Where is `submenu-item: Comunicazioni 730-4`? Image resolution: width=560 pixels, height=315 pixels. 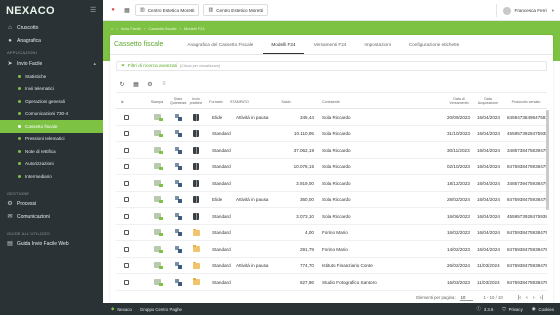
submenu-item: Comunicazioni 730-4 is located at coordinates (51, 114).